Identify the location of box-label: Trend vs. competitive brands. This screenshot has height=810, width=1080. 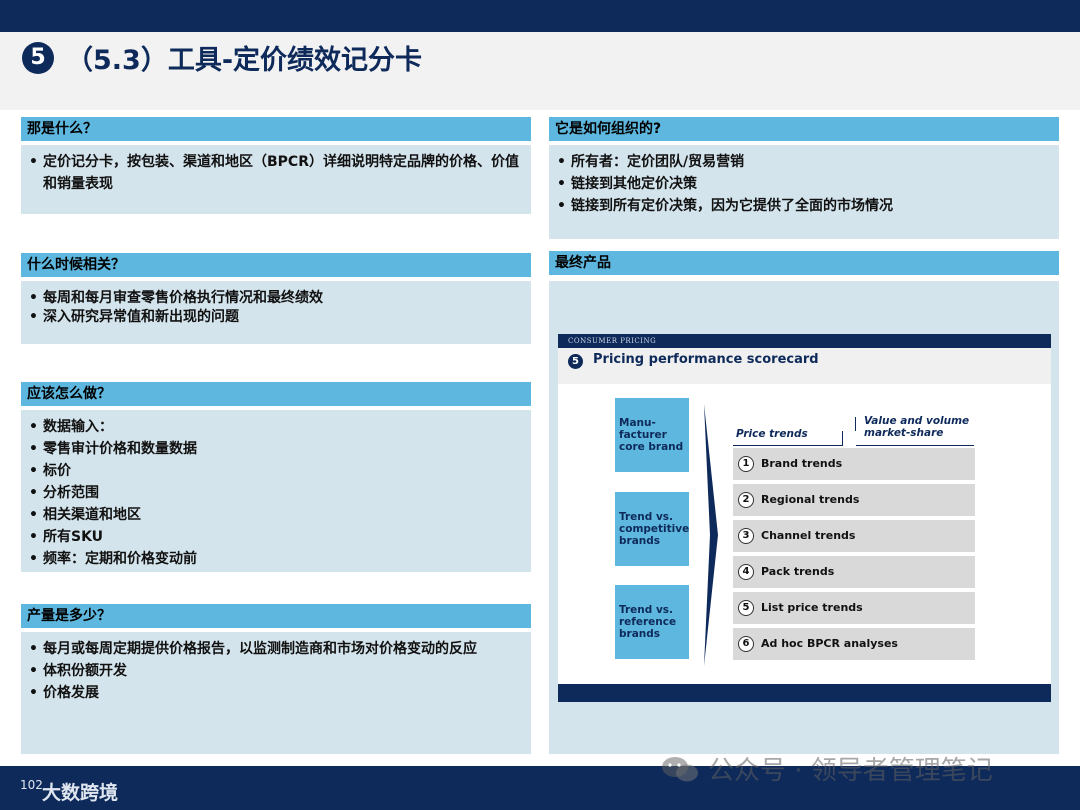
(654, 529).